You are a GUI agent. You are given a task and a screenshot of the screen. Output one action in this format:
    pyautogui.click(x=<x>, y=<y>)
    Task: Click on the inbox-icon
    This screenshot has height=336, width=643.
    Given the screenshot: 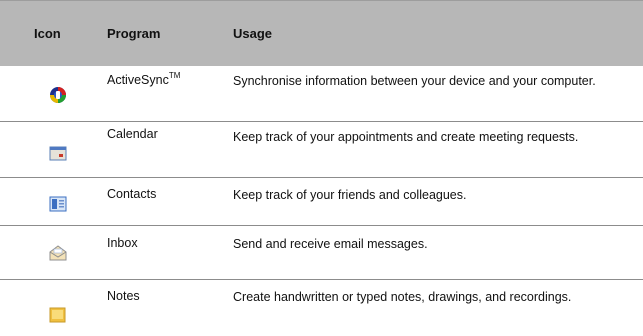 What is the action you would take?
    pyautogui.click(x=58, y=253)
    